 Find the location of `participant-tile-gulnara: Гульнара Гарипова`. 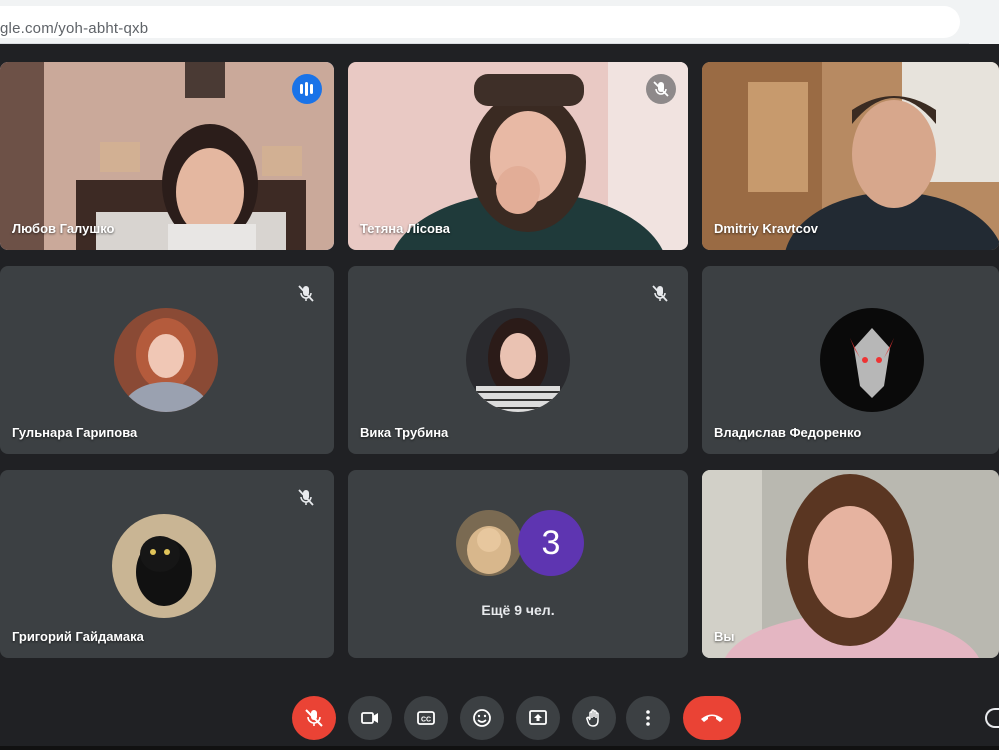

participant-tile-gulnara: Гульнара Гарипова is located at coordinates (167, 360).